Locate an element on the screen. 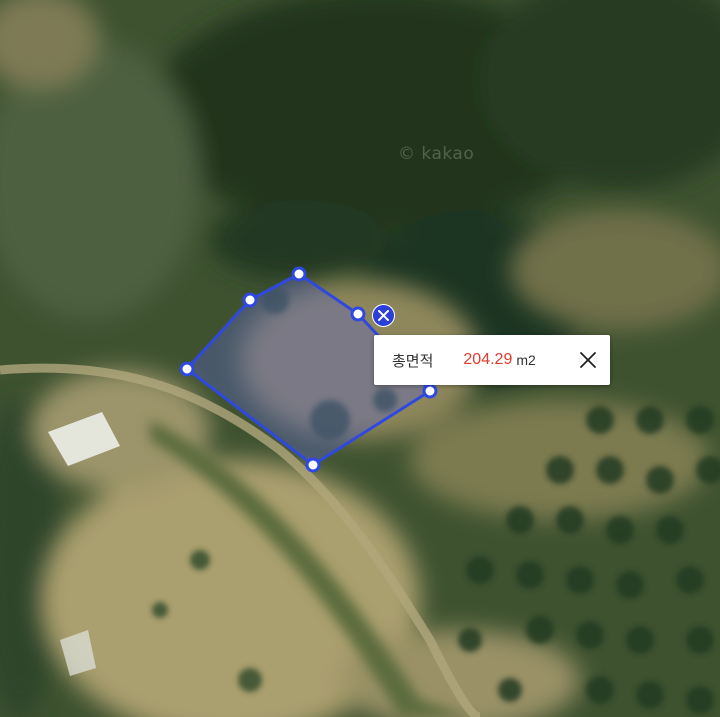  total-area-title: 총면적 is located at coordinates (413, 360).